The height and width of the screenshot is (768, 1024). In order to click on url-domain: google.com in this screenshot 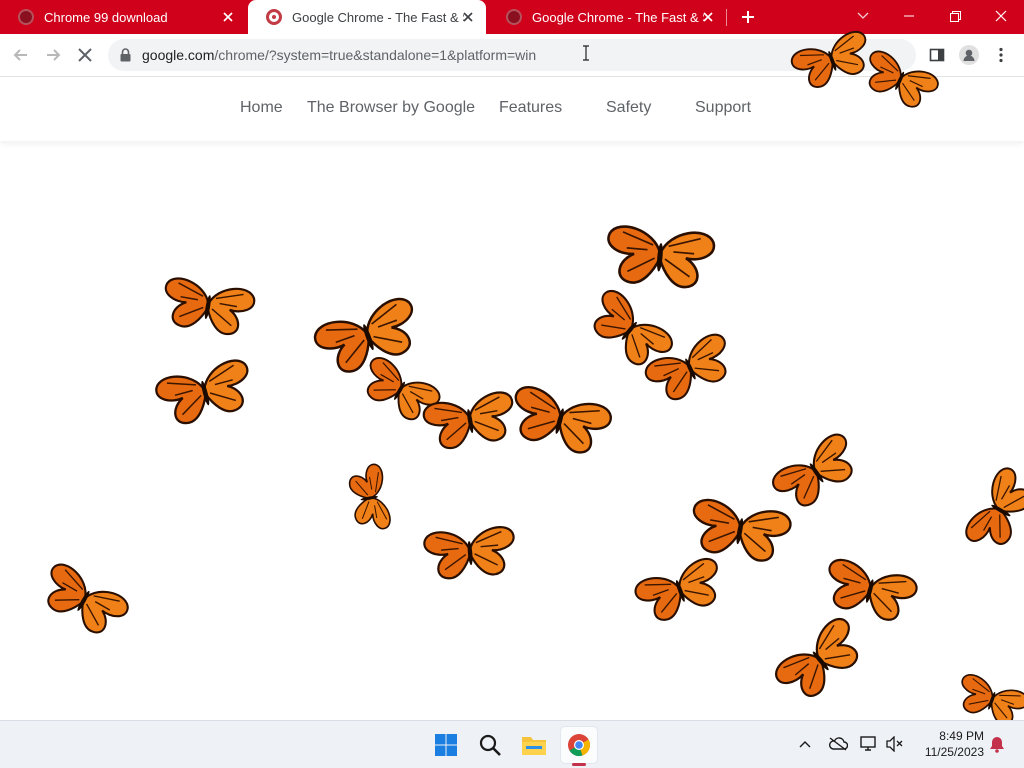, I will do `click(178, 55)`.